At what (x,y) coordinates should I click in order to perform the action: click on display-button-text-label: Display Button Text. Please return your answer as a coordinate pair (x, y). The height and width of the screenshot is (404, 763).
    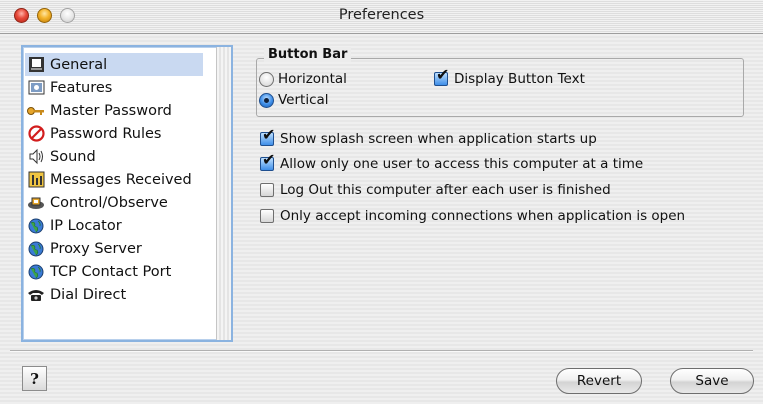
    Looking at the image, I should click on (519, 79).